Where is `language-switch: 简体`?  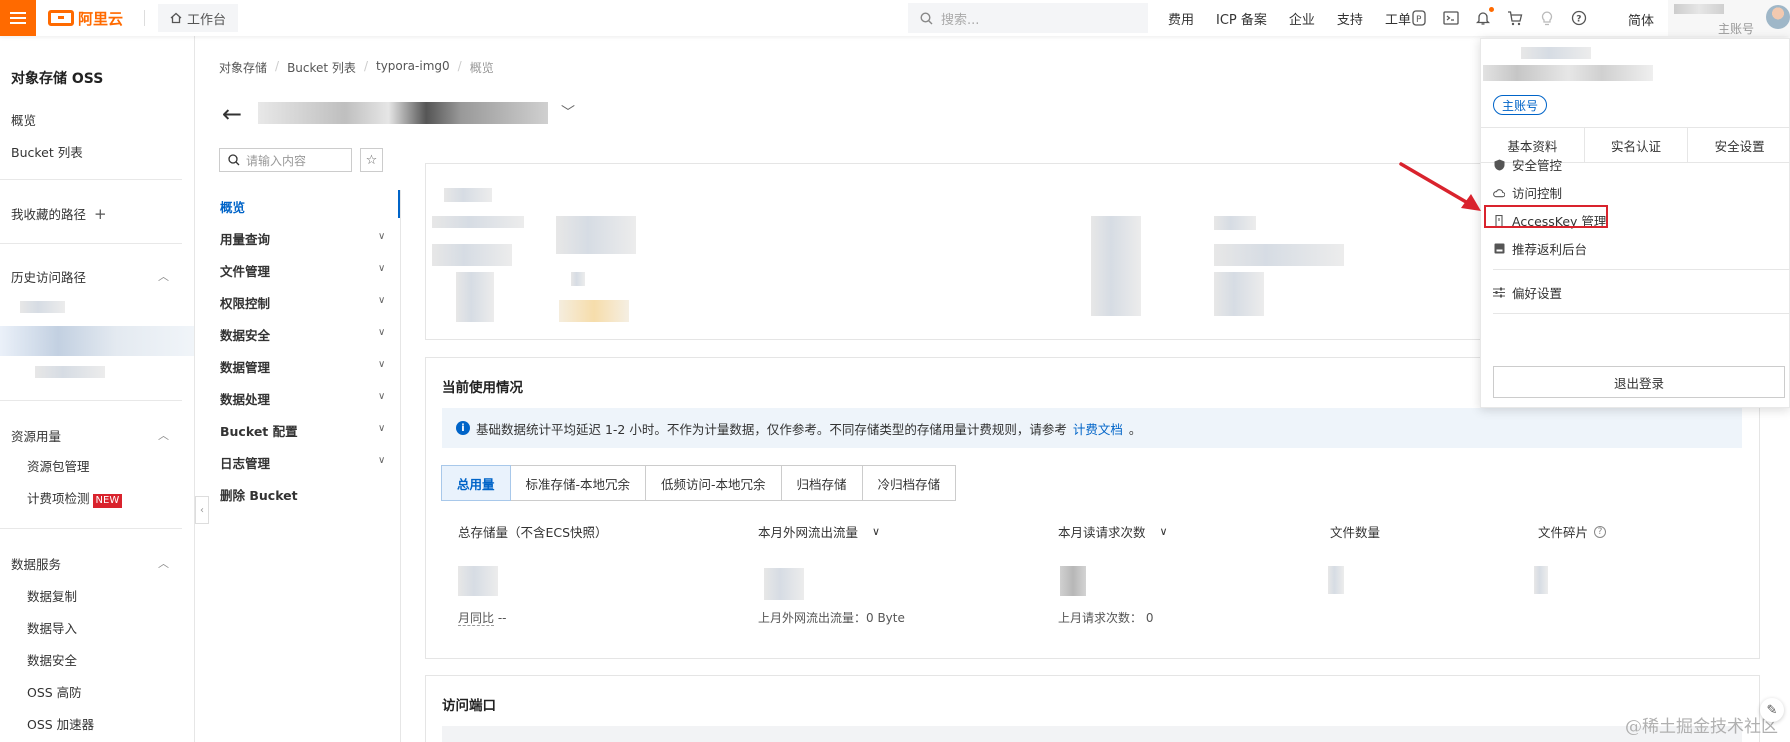
language-switch: 简体 is located at coordinates (1641, 19).